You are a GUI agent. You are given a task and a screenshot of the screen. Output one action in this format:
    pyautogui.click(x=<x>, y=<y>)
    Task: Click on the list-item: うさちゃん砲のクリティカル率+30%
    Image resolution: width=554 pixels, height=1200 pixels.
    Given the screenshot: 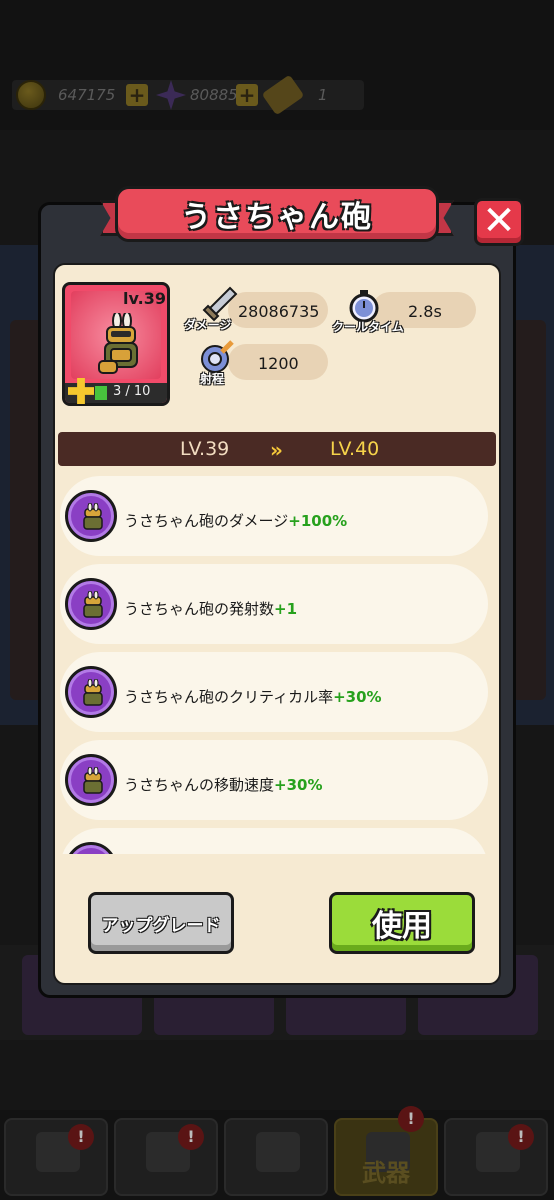 What is the action you would take?
    pyautogui.click(x=274, y=692)
    